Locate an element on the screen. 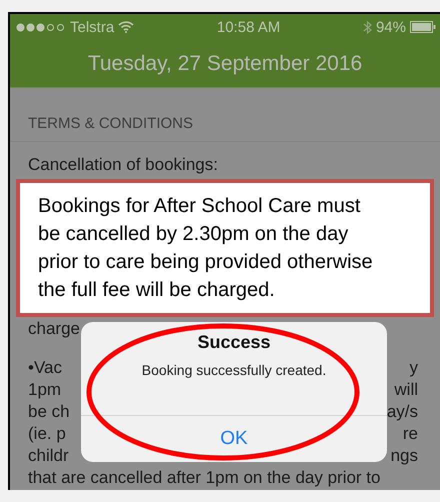  battery-icon is located at coordinates (423, 27).